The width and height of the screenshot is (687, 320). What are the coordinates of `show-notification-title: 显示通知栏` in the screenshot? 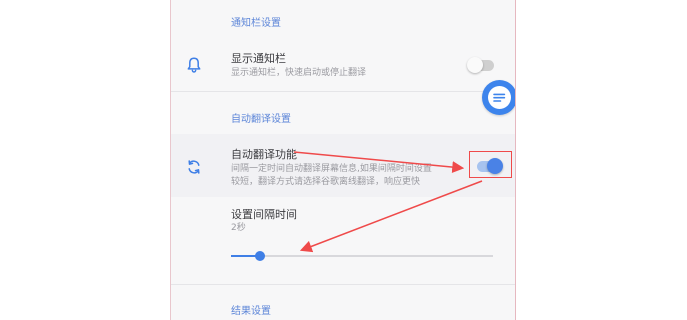 It's located at (258, 58).